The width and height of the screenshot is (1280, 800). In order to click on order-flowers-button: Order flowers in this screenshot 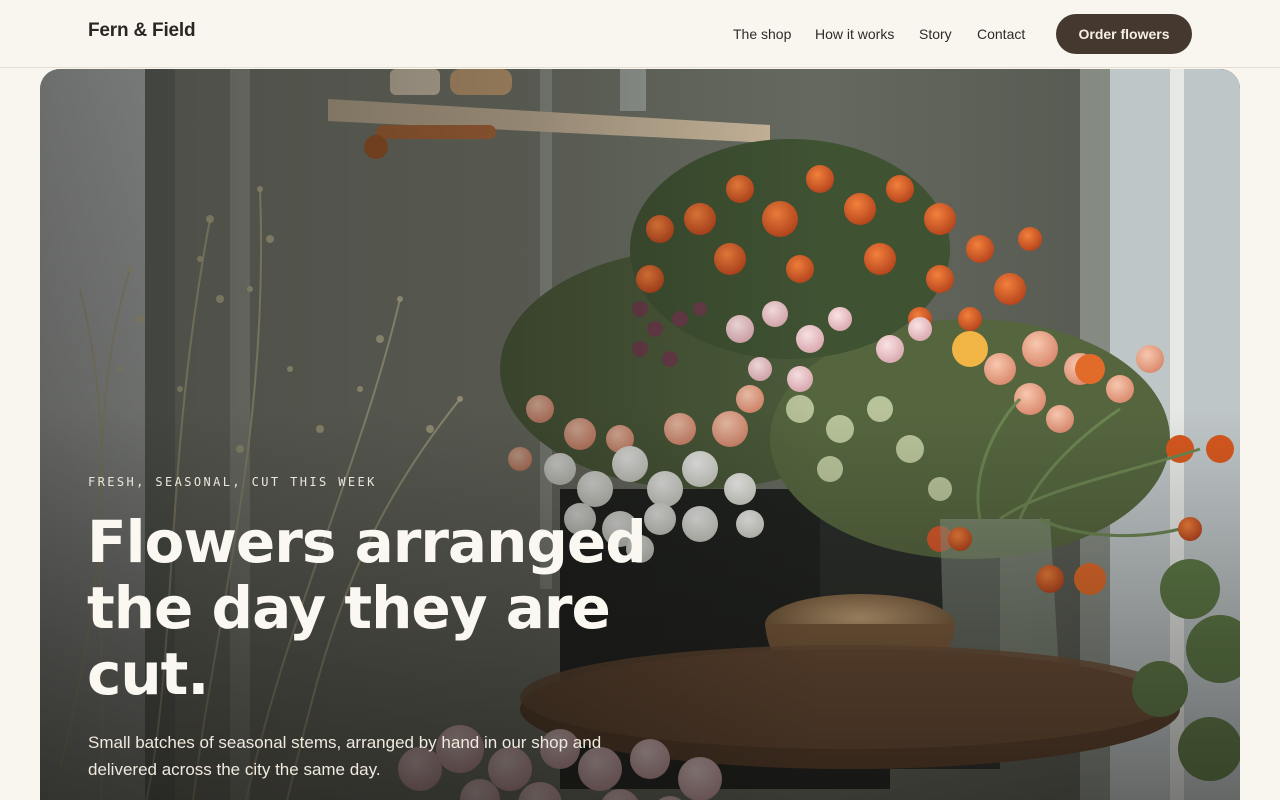, I will do `click(1124, 34)`.